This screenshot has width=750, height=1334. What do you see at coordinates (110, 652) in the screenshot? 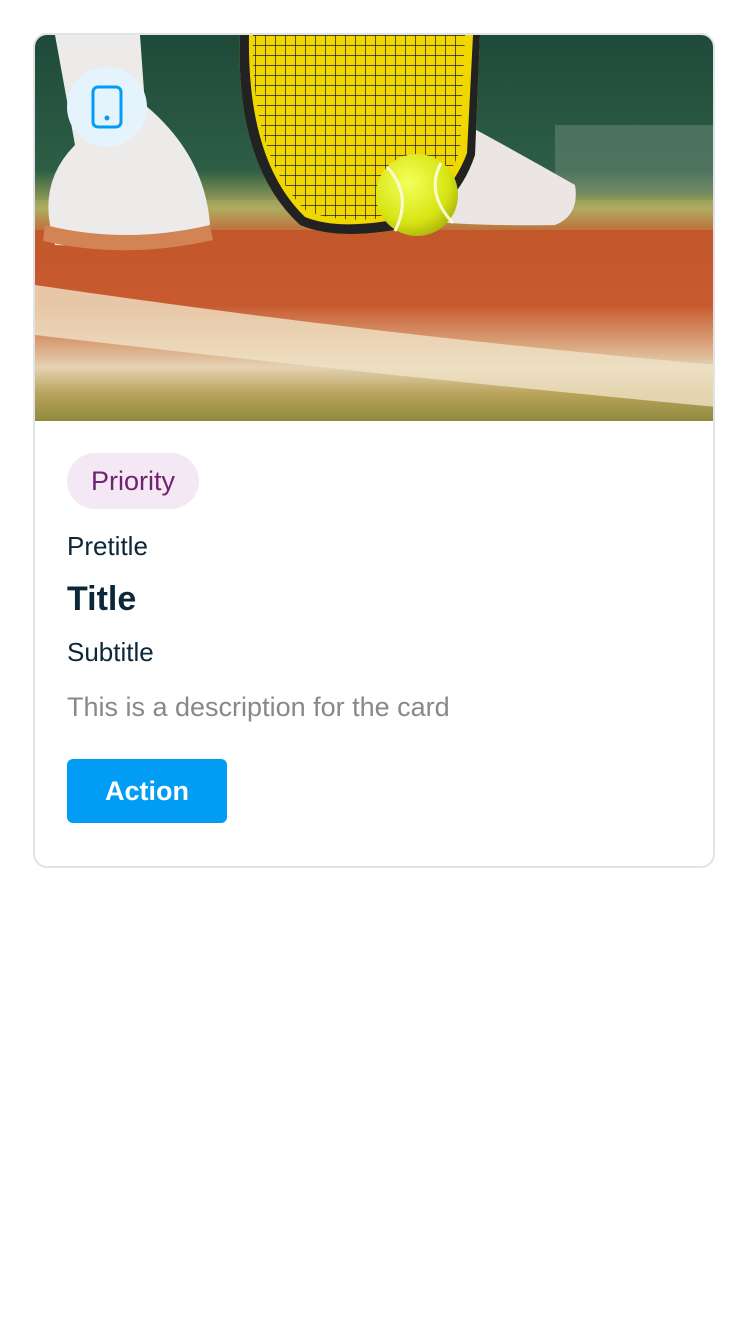
I see `card-subtitle: Subtitle` at bounding box center [110, 652].